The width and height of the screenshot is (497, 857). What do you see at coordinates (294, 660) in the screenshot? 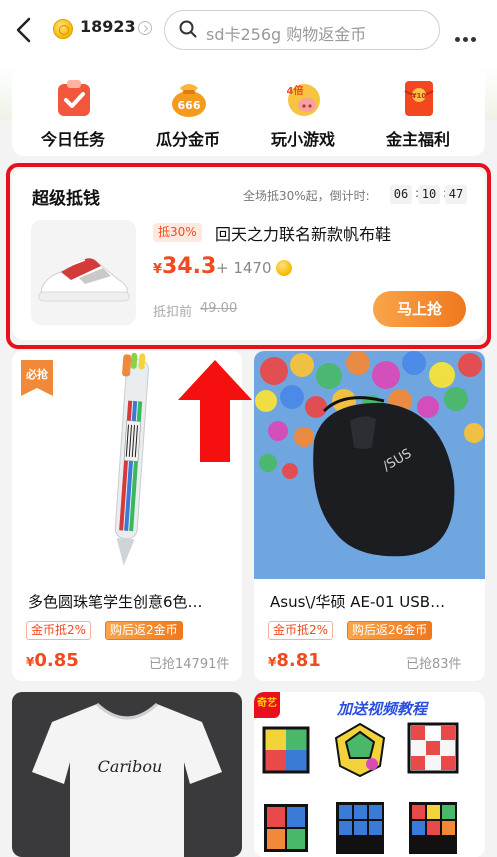
I see `product-price: ¥8.81` at bounding box center [294, 660].